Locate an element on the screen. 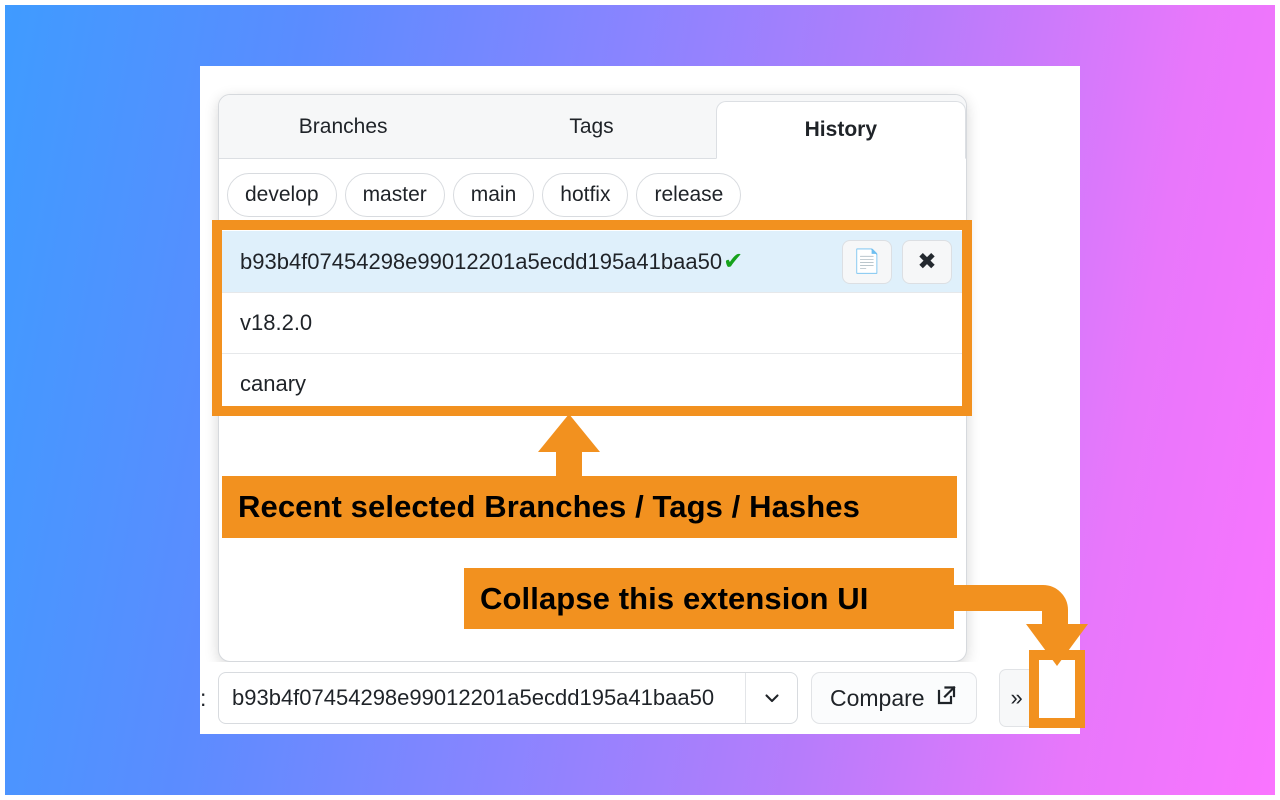 This screenshot has height=800, width=1280. recent-item-hash-label: b93b4f07454298e99012201a5ecdd195a41baa50 is located at coordinates (481, 261).